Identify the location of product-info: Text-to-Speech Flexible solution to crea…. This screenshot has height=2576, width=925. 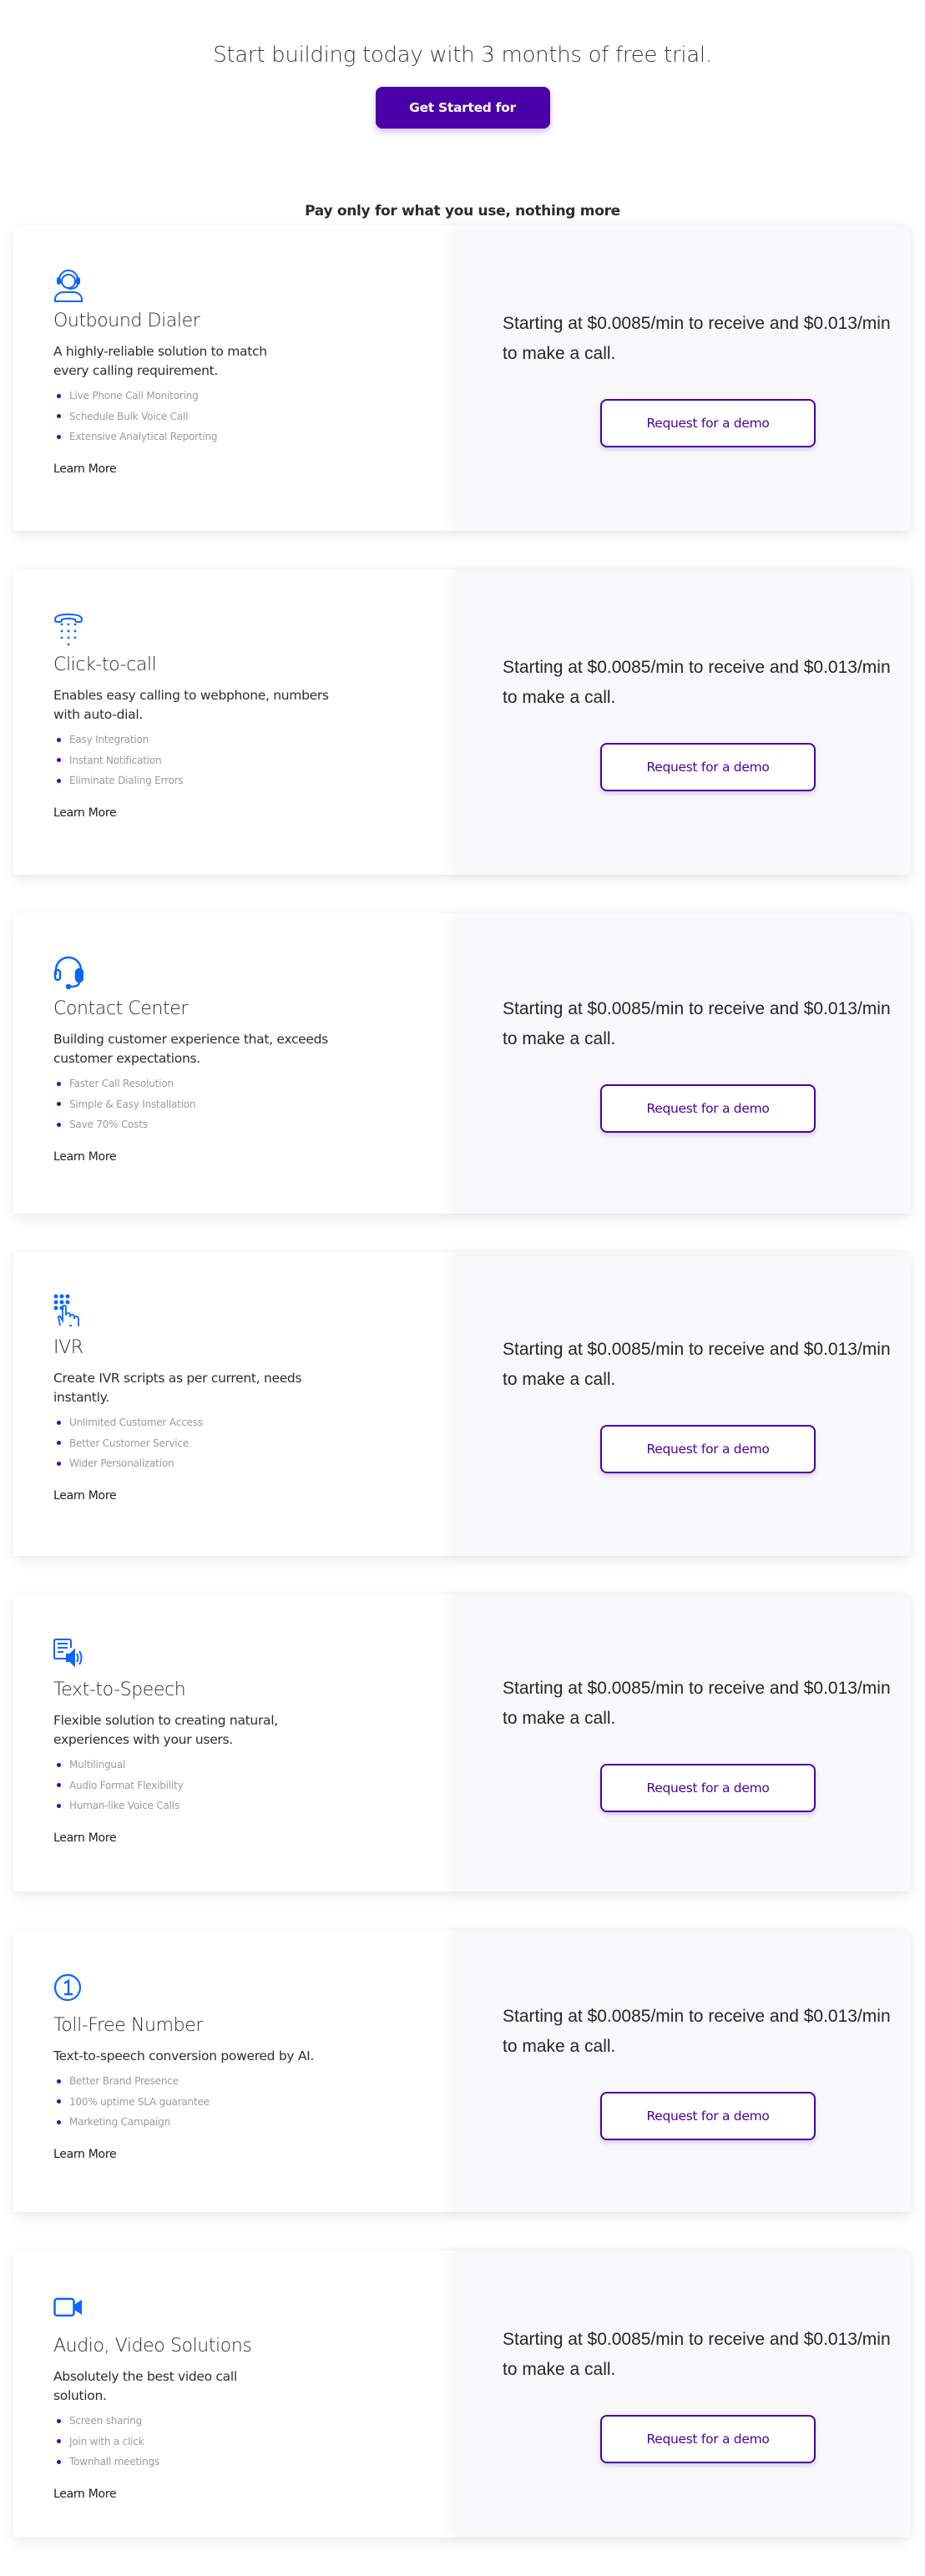
(234, 1743).